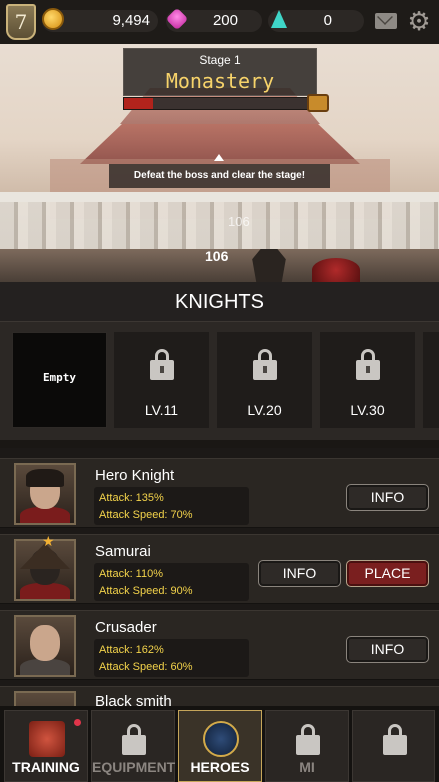  I want to click on hero-name: Samurai, so click(123, 551).